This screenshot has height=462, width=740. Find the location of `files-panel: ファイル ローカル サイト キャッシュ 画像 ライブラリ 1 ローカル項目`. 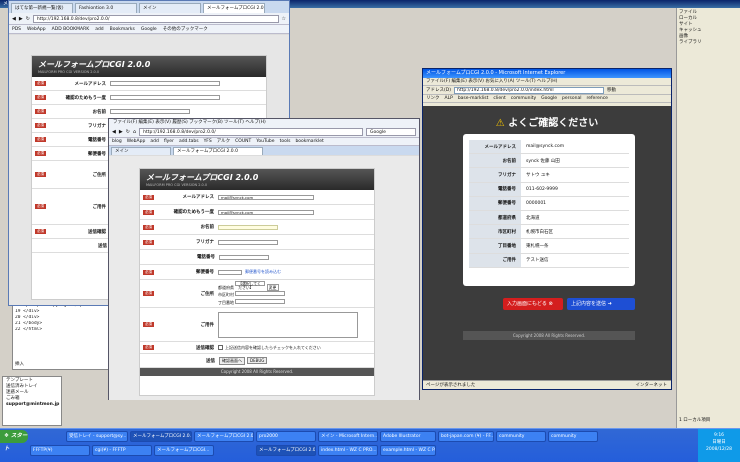

files-panel: ファイル ローカル サイト キャッシュ 画像 ライブラリ 1 ローカル項目 is located at coordinates (708, 218).